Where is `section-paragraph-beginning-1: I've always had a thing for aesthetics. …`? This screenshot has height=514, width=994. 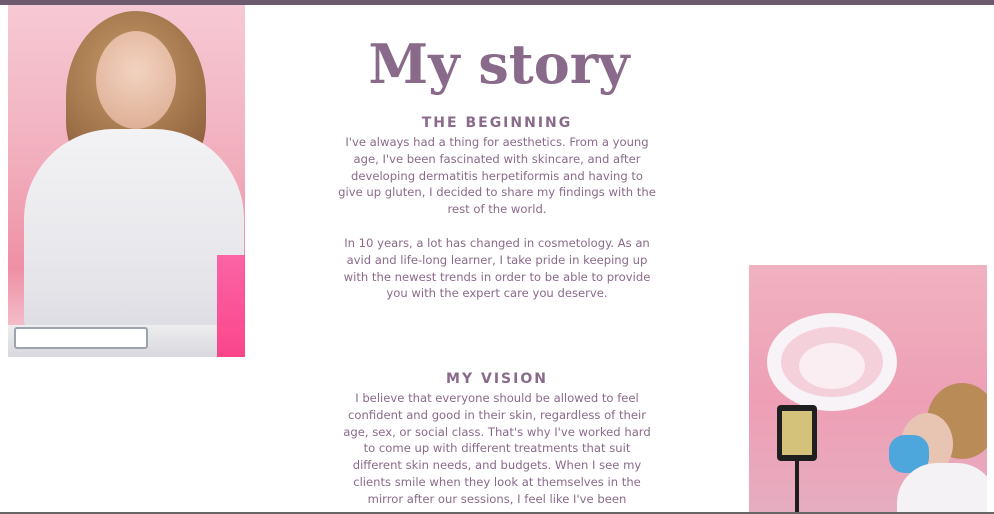
section-paragraph-beginning-1: I've always had a thing for aesthetics. … is located at coordinates (497, 176).